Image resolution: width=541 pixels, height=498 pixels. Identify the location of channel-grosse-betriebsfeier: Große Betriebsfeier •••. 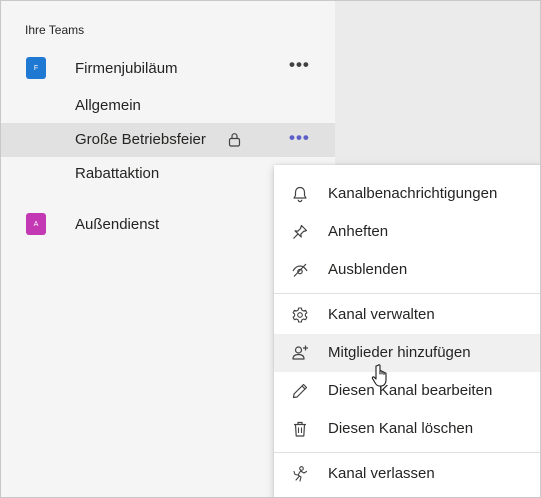
(168, 140).